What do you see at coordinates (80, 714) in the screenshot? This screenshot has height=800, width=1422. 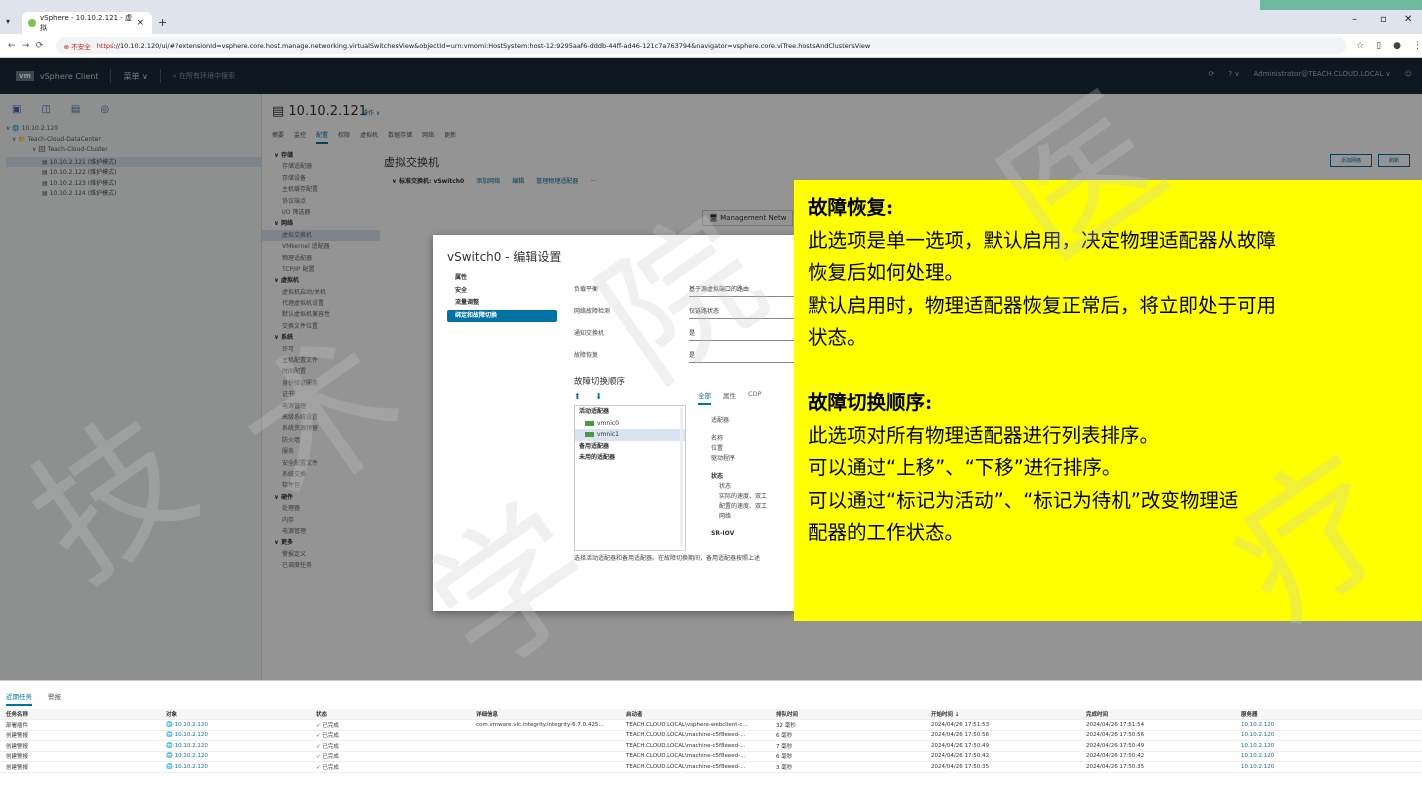 I see `column-header: 任务名称` at bounding box center [80, 714].